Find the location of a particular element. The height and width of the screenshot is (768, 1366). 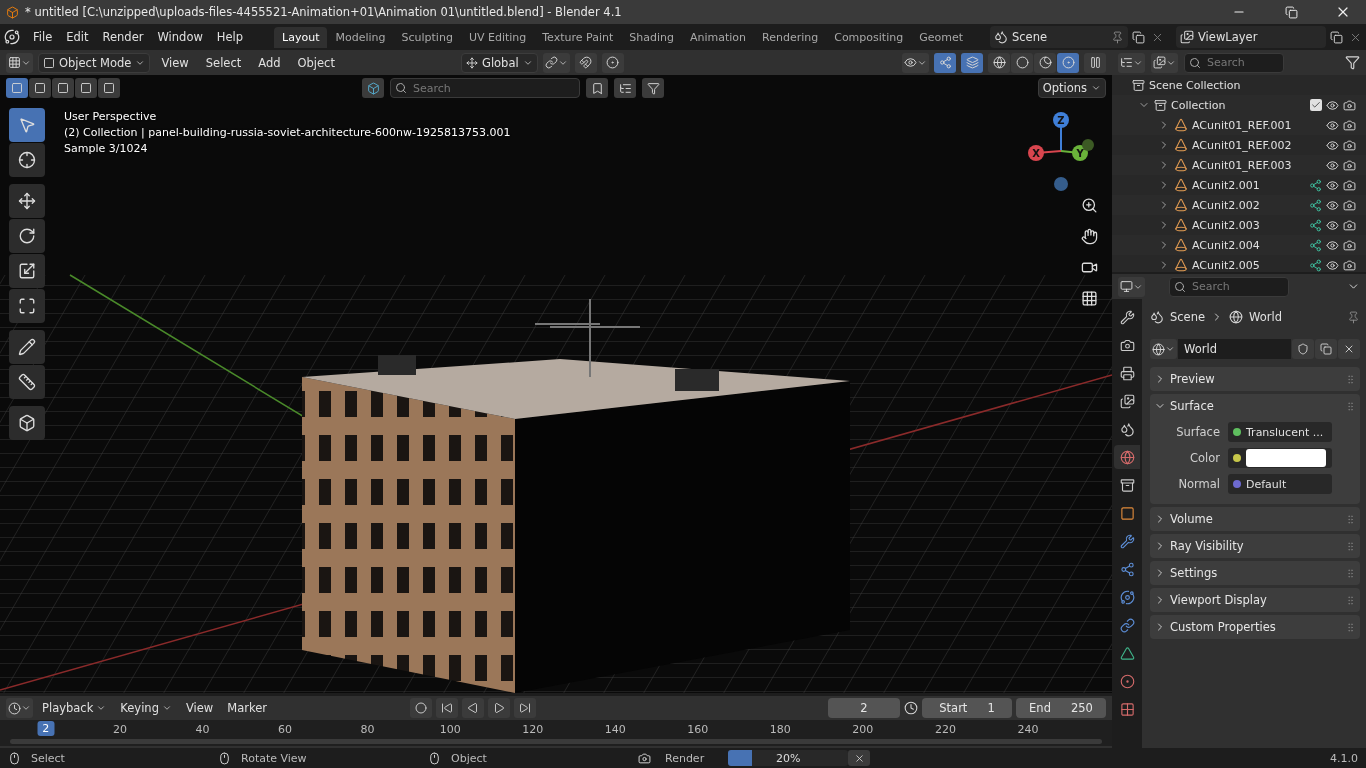

breadcrumb-item: World is located at coordinates (1266, 317).